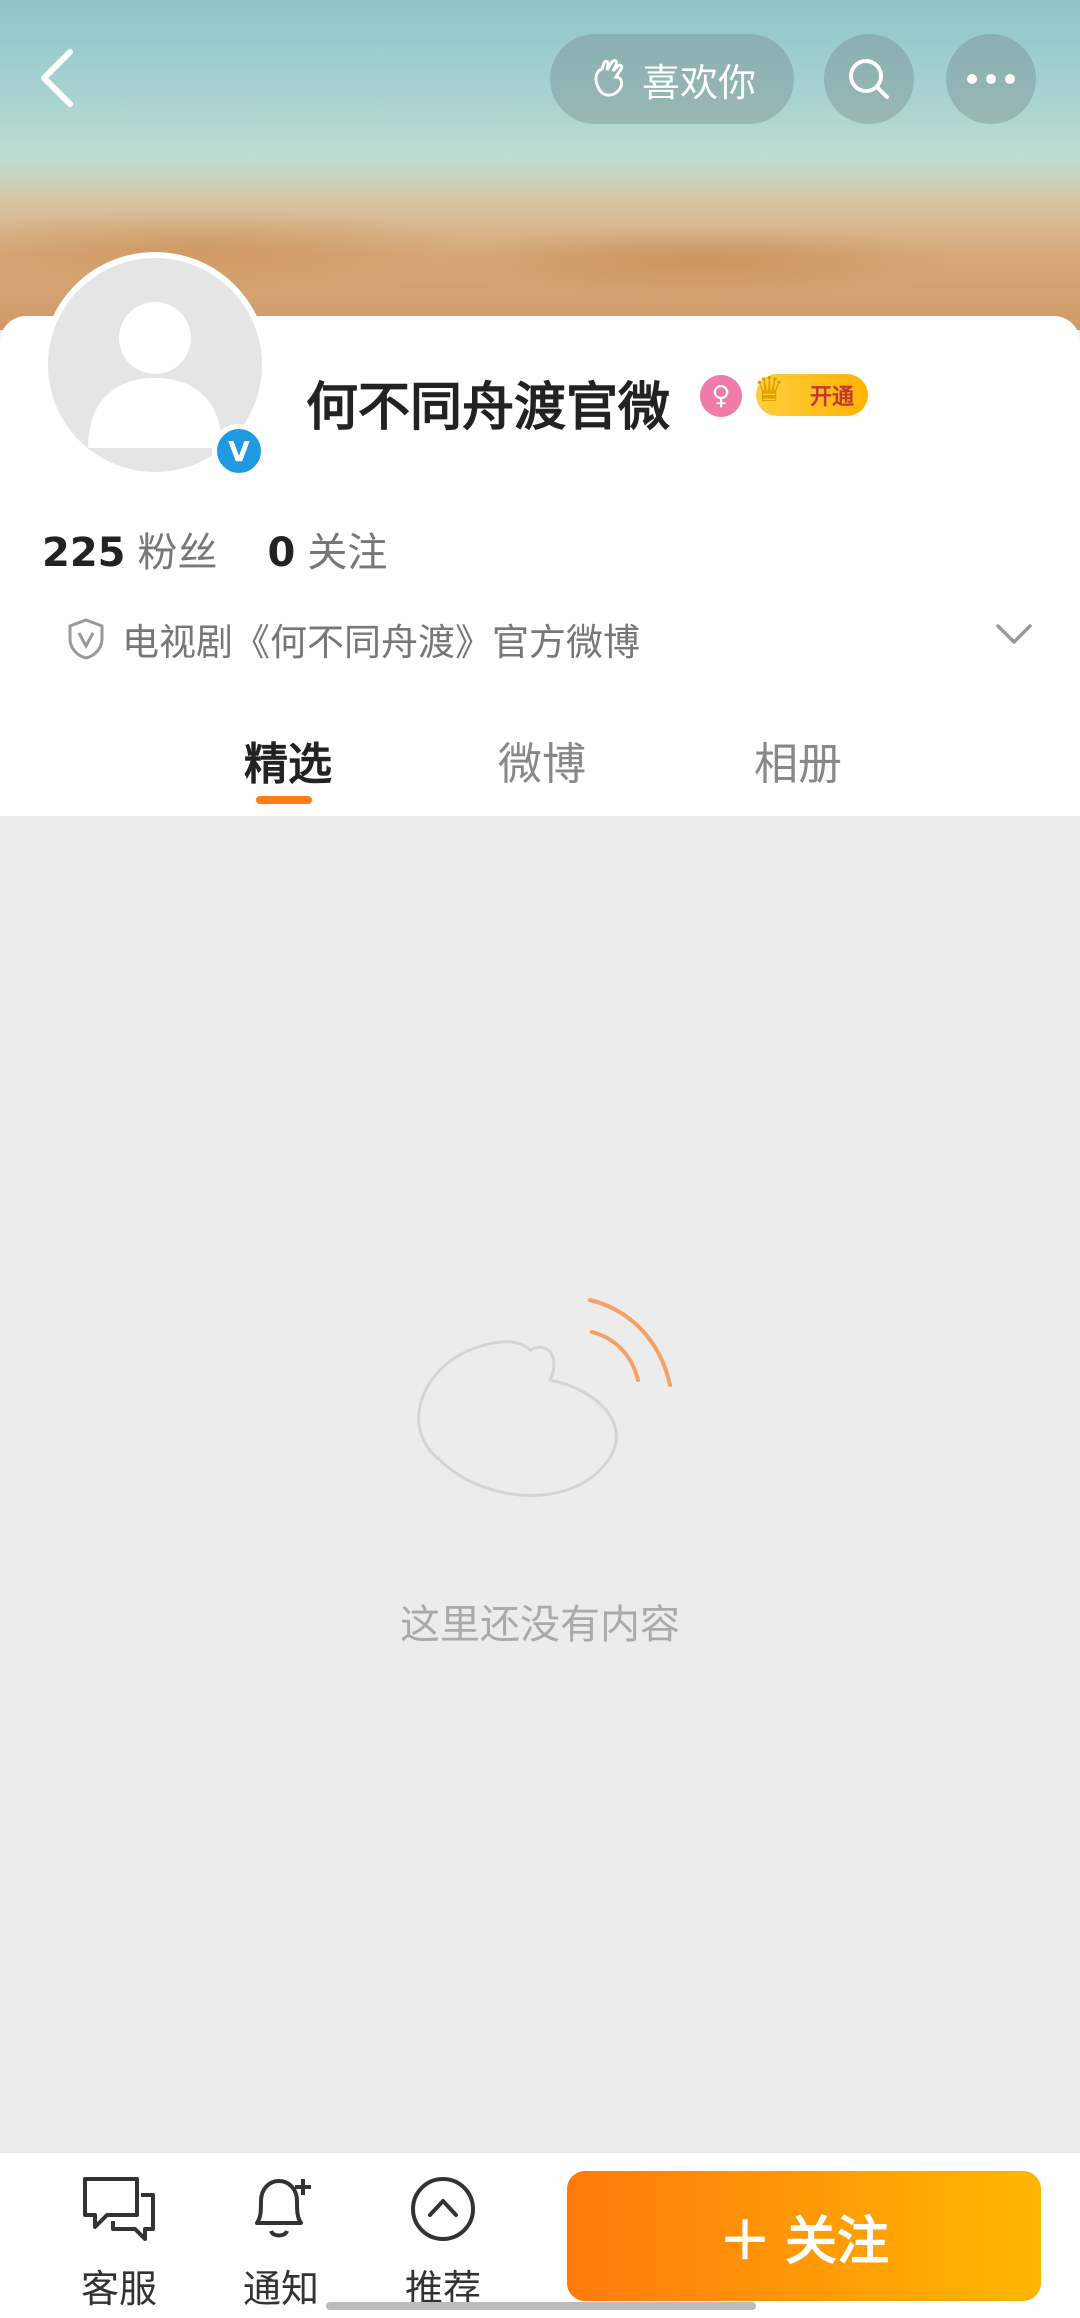  What do you see at coordinates (744, 2241) in the screenshot?
I see `plus-icon: ＋` at bounding box center [744, 2241].